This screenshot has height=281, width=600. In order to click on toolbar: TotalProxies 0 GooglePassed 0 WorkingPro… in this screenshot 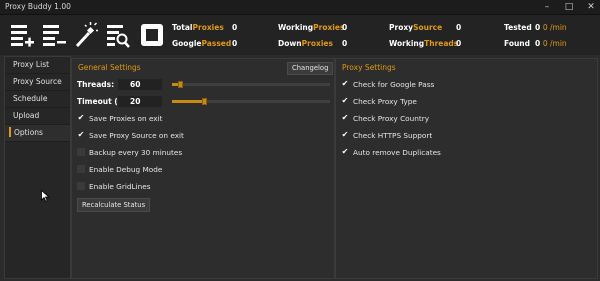, I will do `click(300, 35)`.